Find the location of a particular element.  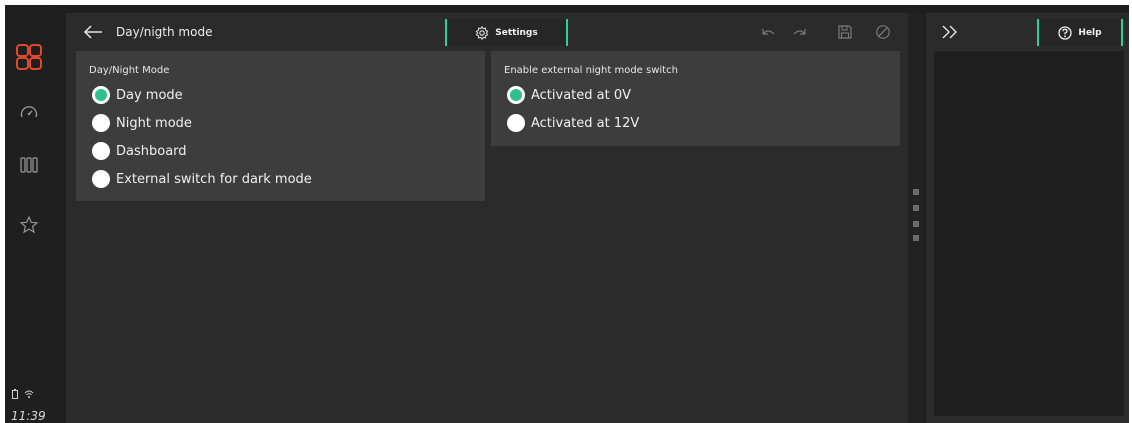

left-rail: 11:39 is located at coordinates (29, 214).